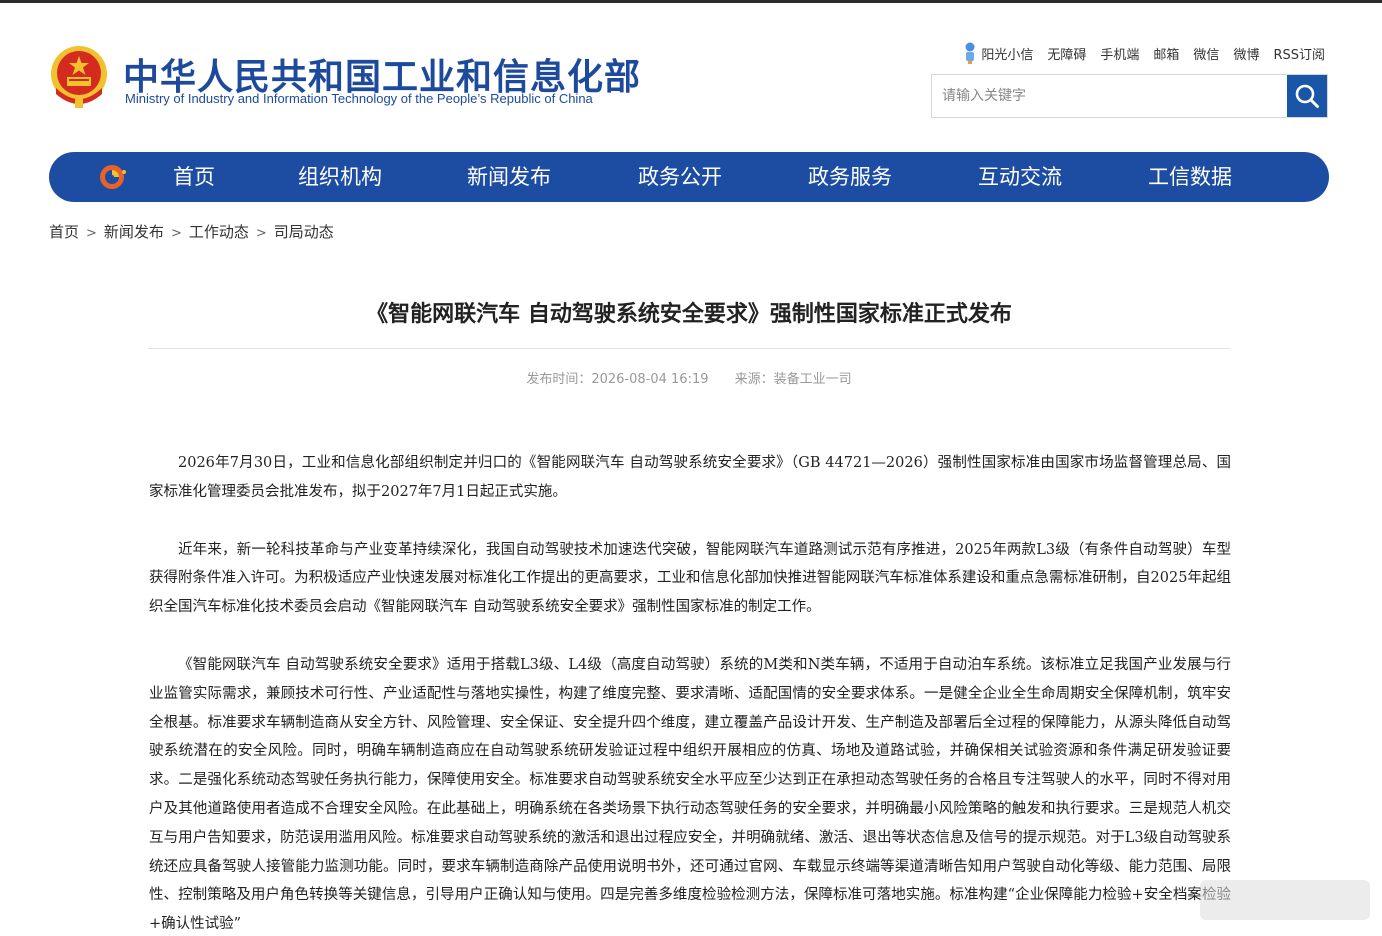 The image size is (1382, 936). Describe the element at coordinates (617, 379) in the screenshot. I see `publish-time: 发布时间：2026-08-04 16:19` at that location.